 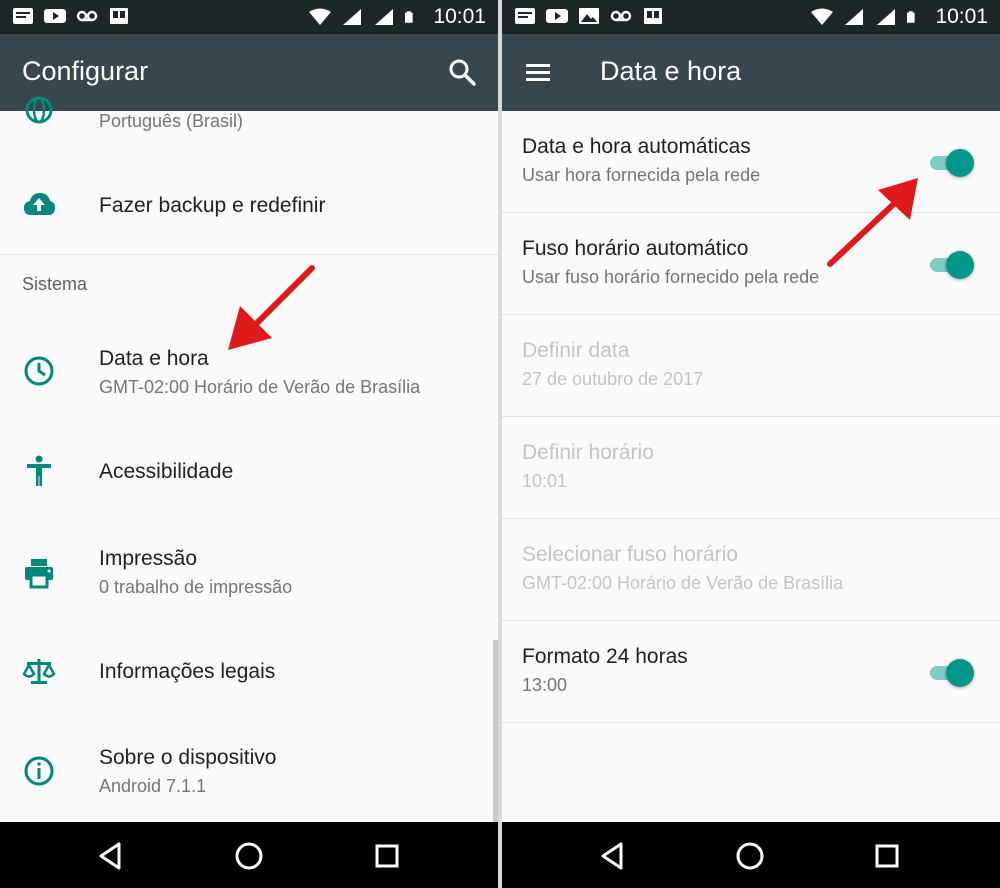 I want to click on auto-timezone-toggle, so click(x=951, y=265).